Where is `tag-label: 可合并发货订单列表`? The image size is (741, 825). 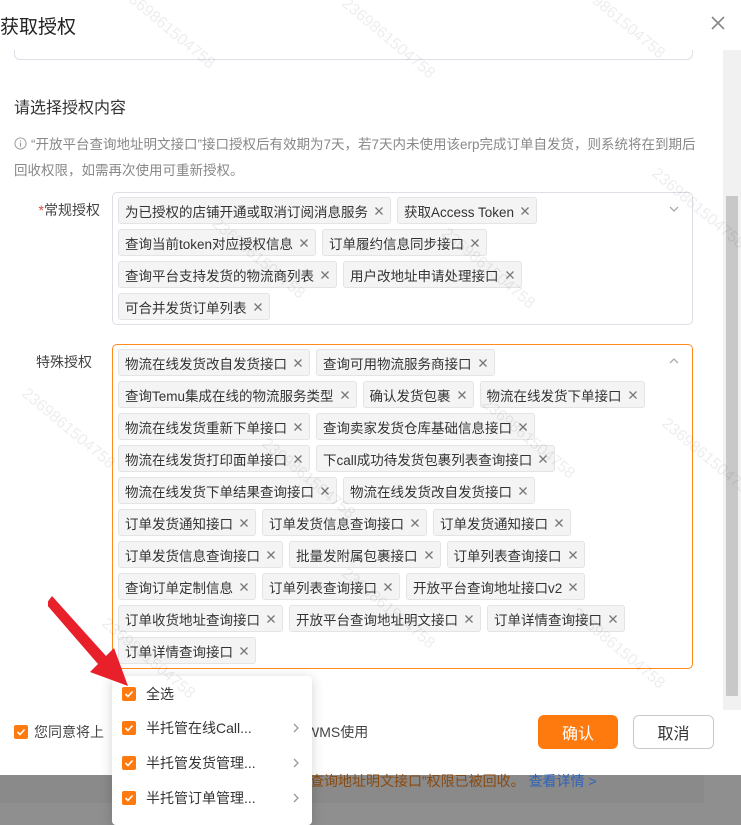 tag-label: 可合并发货订单列表 is located at coordinates (186, 308).